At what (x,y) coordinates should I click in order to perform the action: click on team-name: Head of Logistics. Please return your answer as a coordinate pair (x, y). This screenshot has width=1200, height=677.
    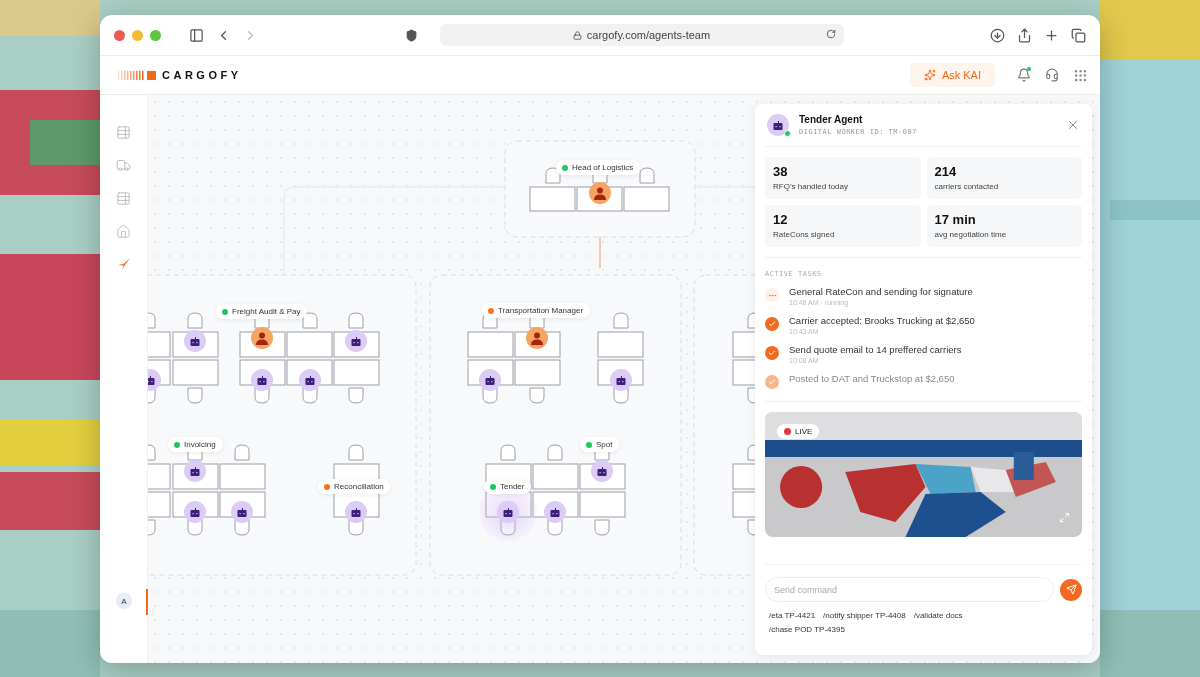
    Looking at the image, I should click on (603, 167).